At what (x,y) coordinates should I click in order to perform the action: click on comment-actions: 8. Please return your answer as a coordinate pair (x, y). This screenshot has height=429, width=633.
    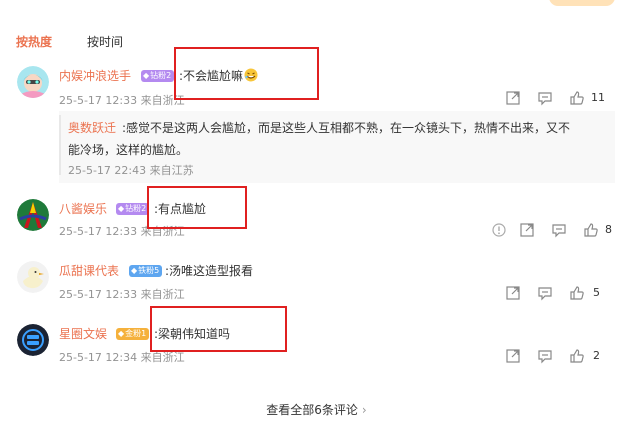
    Looking at the image, I should click on (553, 230).